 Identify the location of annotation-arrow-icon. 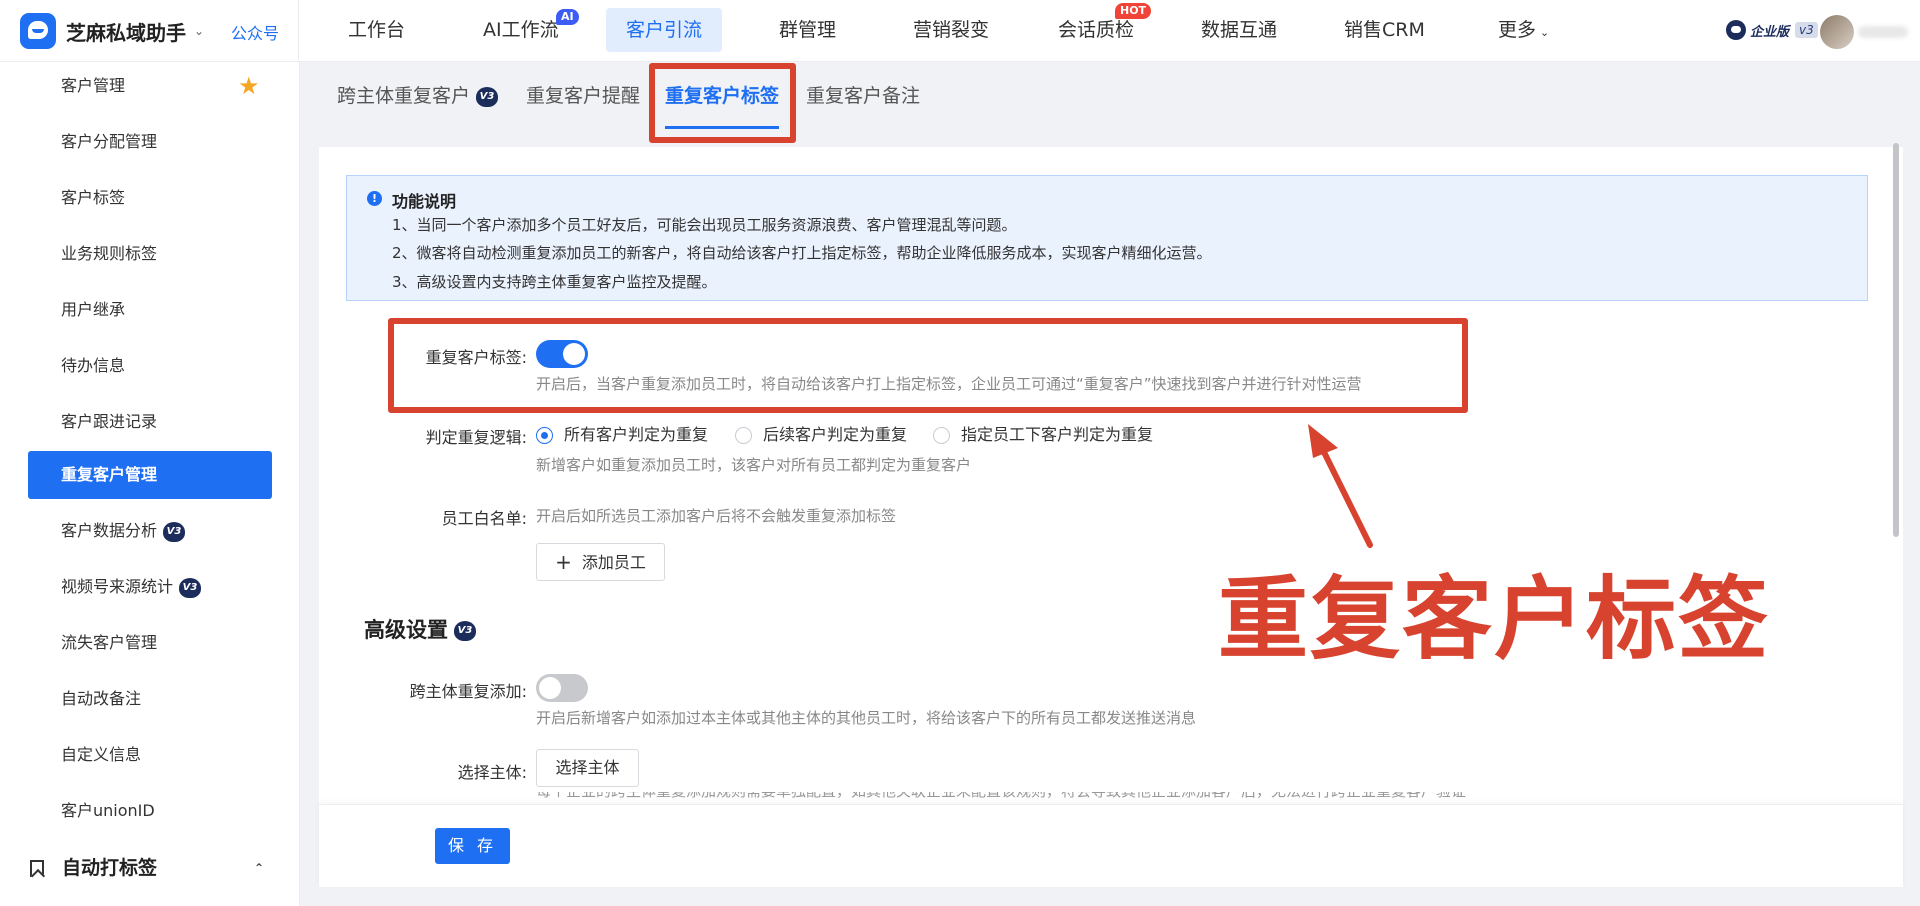
(1340, 486).